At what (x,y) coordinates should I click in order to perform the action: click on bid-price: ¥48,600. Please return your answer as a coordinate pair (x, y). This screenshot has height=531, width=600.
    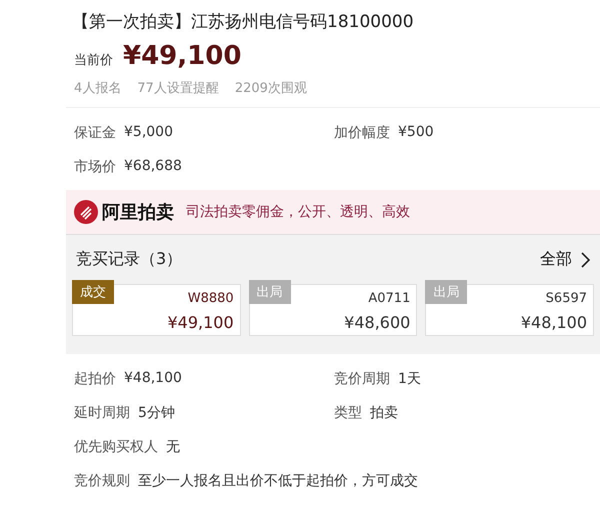
    Looking at the image, I should click on (377, 322).